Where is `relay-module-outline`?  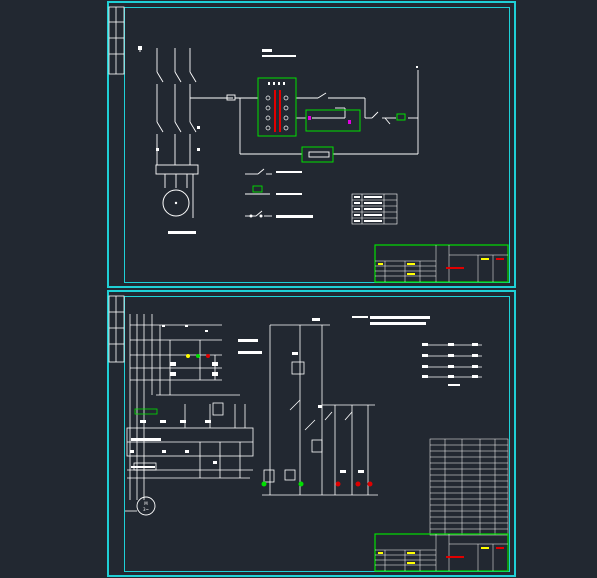 relay-module-outline is located at coordinates (277, 107).